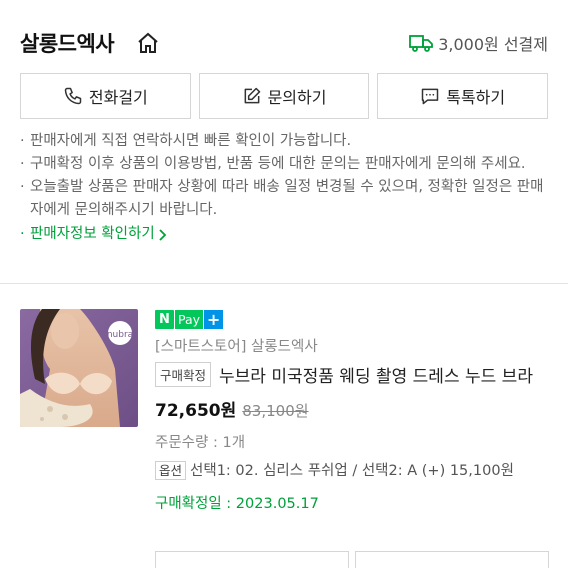 This screenshot has height=568, width=568. Describe the element at coordinates (476, 97) in the screenshot. I see `talk-label: 톡톡하기` at that location.